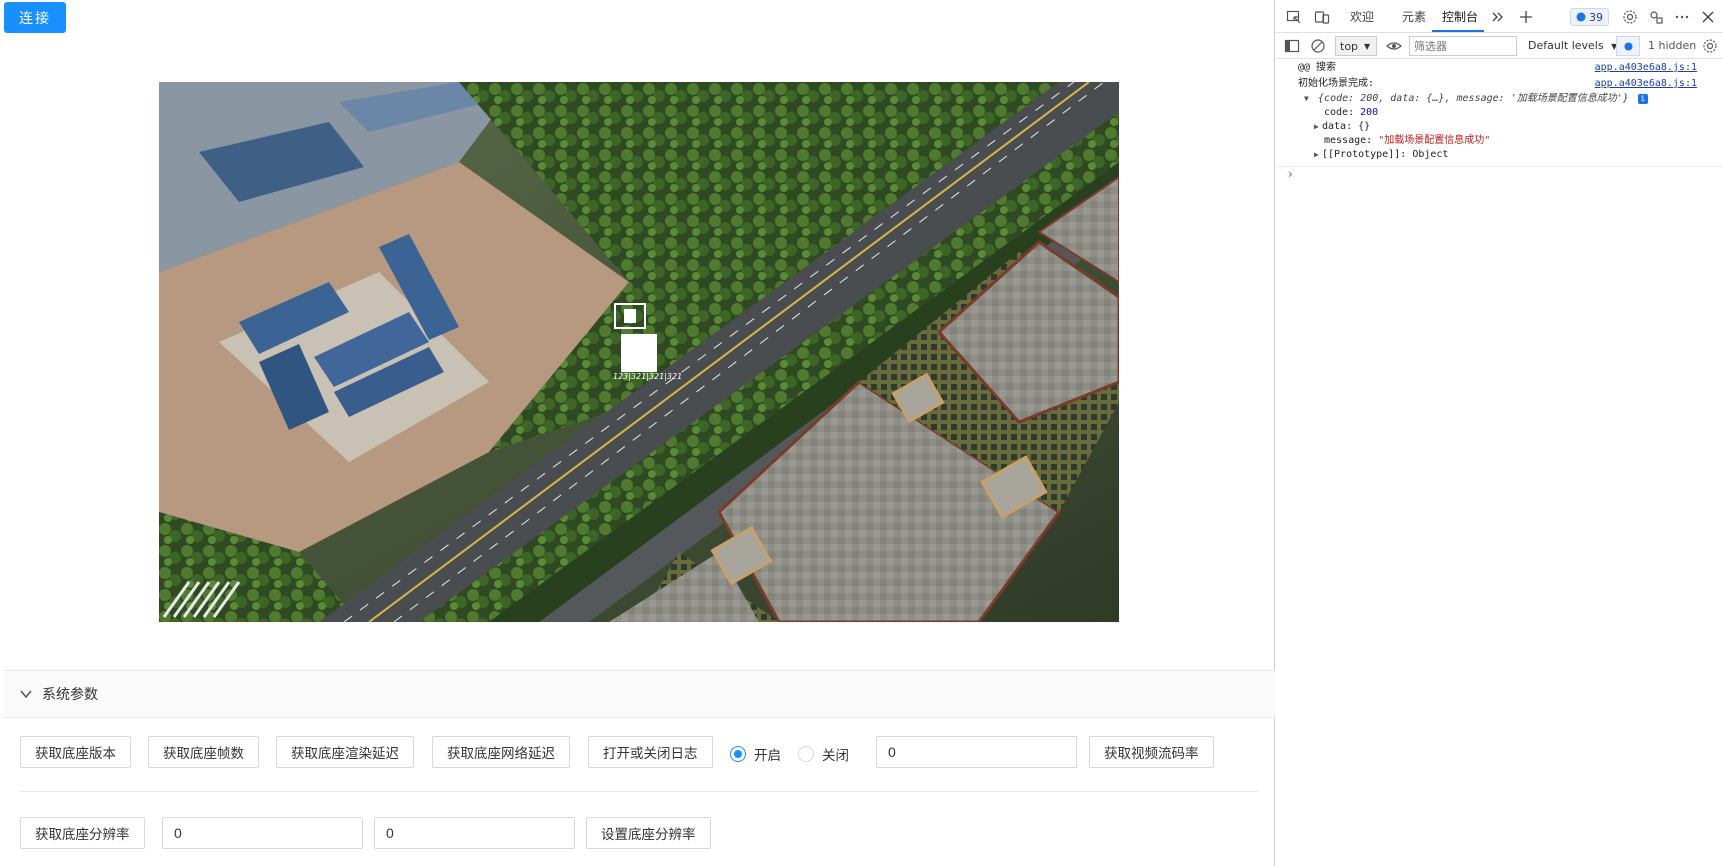 Image resolution: width=1723 pixels, height=866 pixels. I want to click on object-prop-row: code: 200, so click(1351, 112).